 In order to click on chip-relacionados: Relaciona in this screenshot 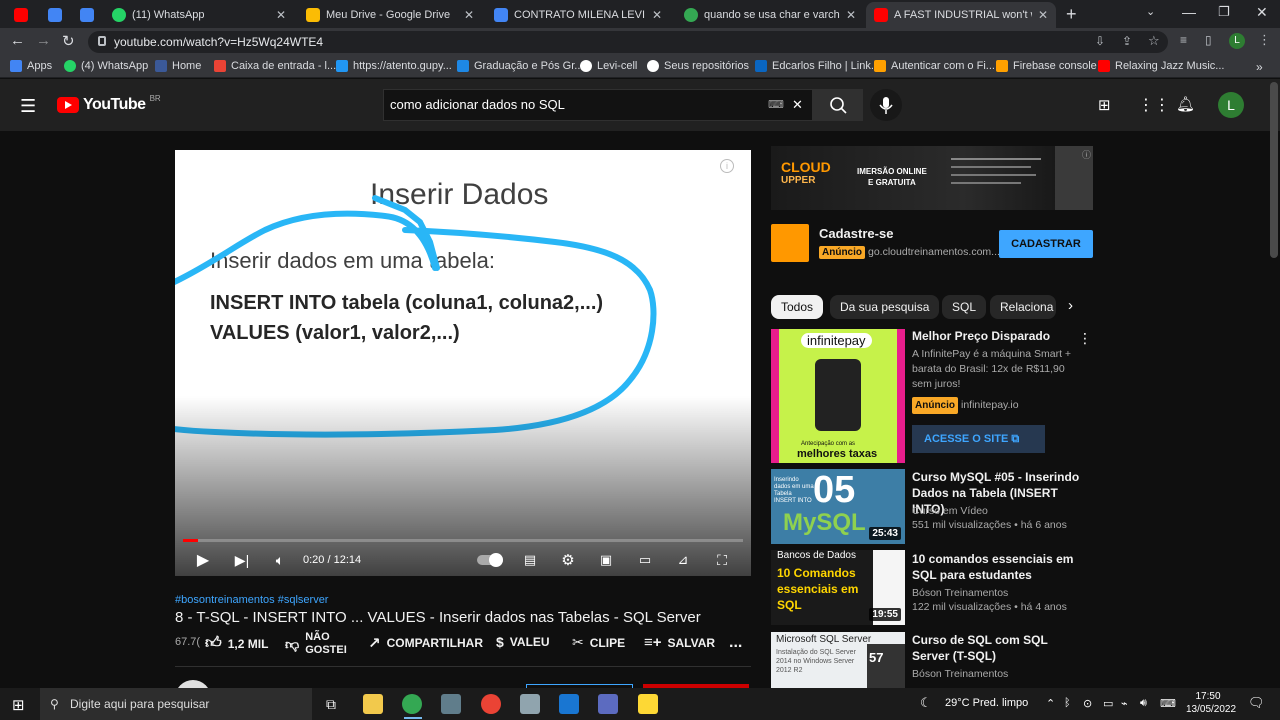, I will do `click(1023, 307)`.